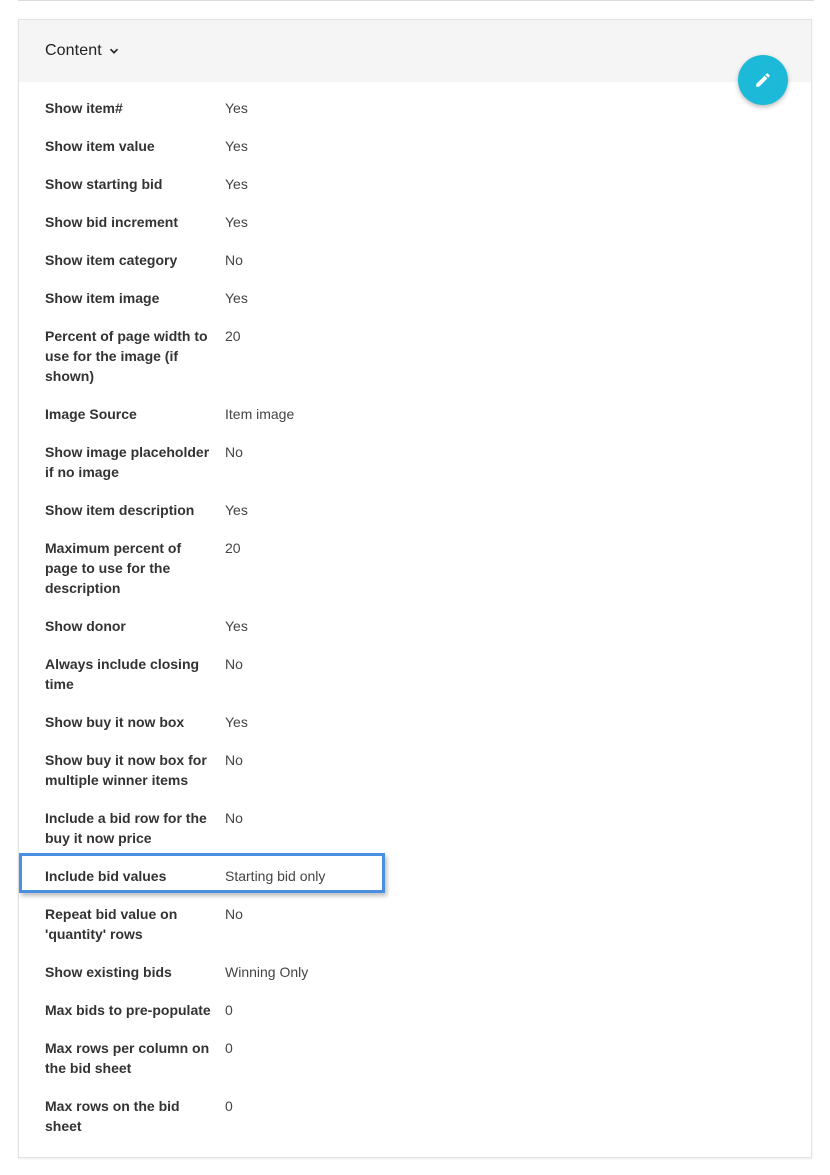  Describe the element at coordinates (102, 298) in the screenshot. I see `setting-label: Show item image` at that location.